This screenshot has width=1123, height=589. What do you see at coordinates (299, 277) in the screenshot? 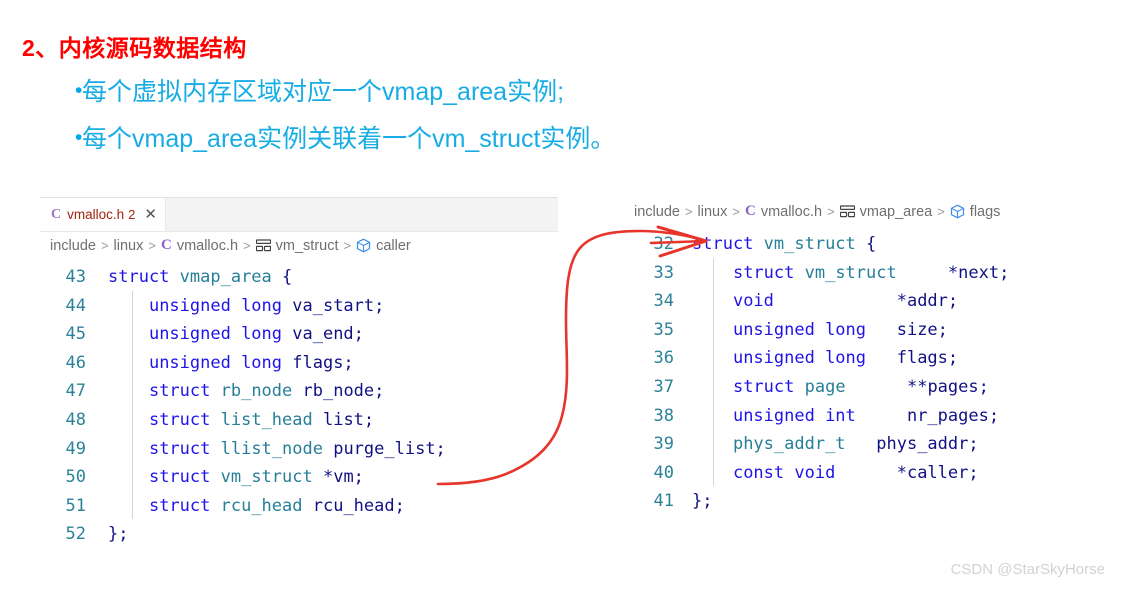
I see `code-line: 43 struct vmap_area {` at bounding box center [299, 277].